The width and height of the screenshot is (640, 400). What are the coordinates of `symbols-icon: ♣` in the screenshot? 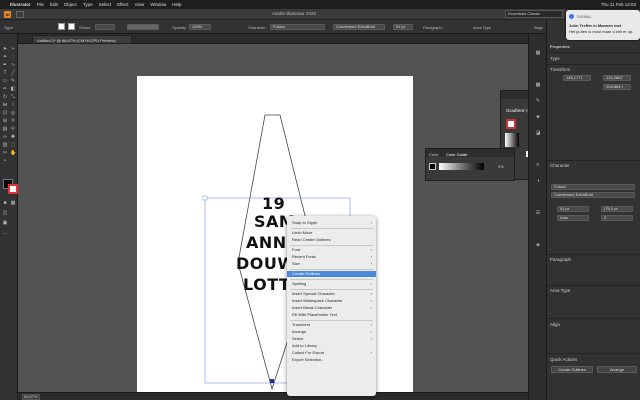 It's located at (538, 117).